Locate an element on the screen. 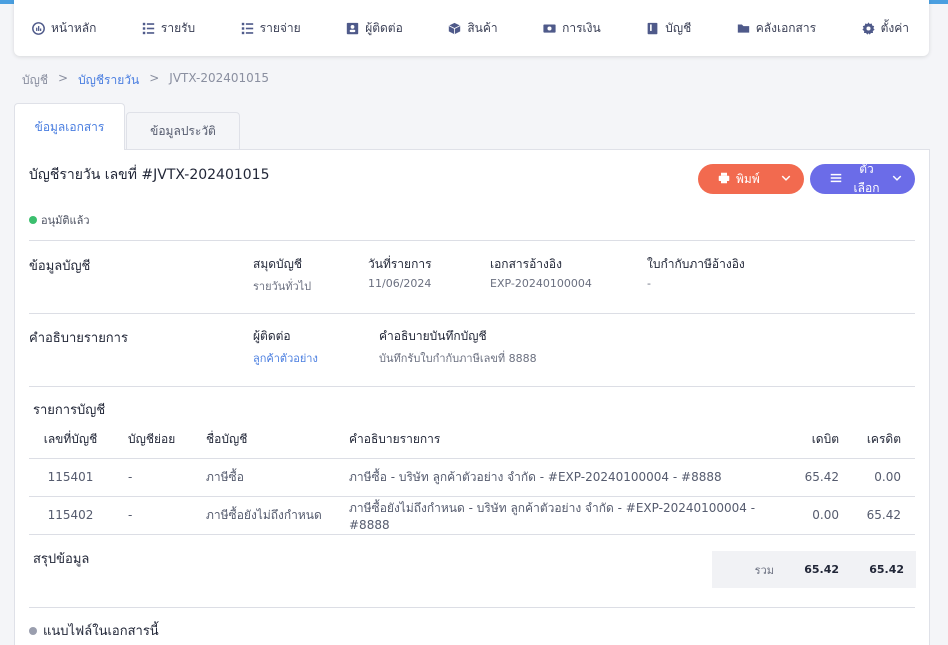  nav-expense: รายจ่าย is located at coordinates (271, 28).